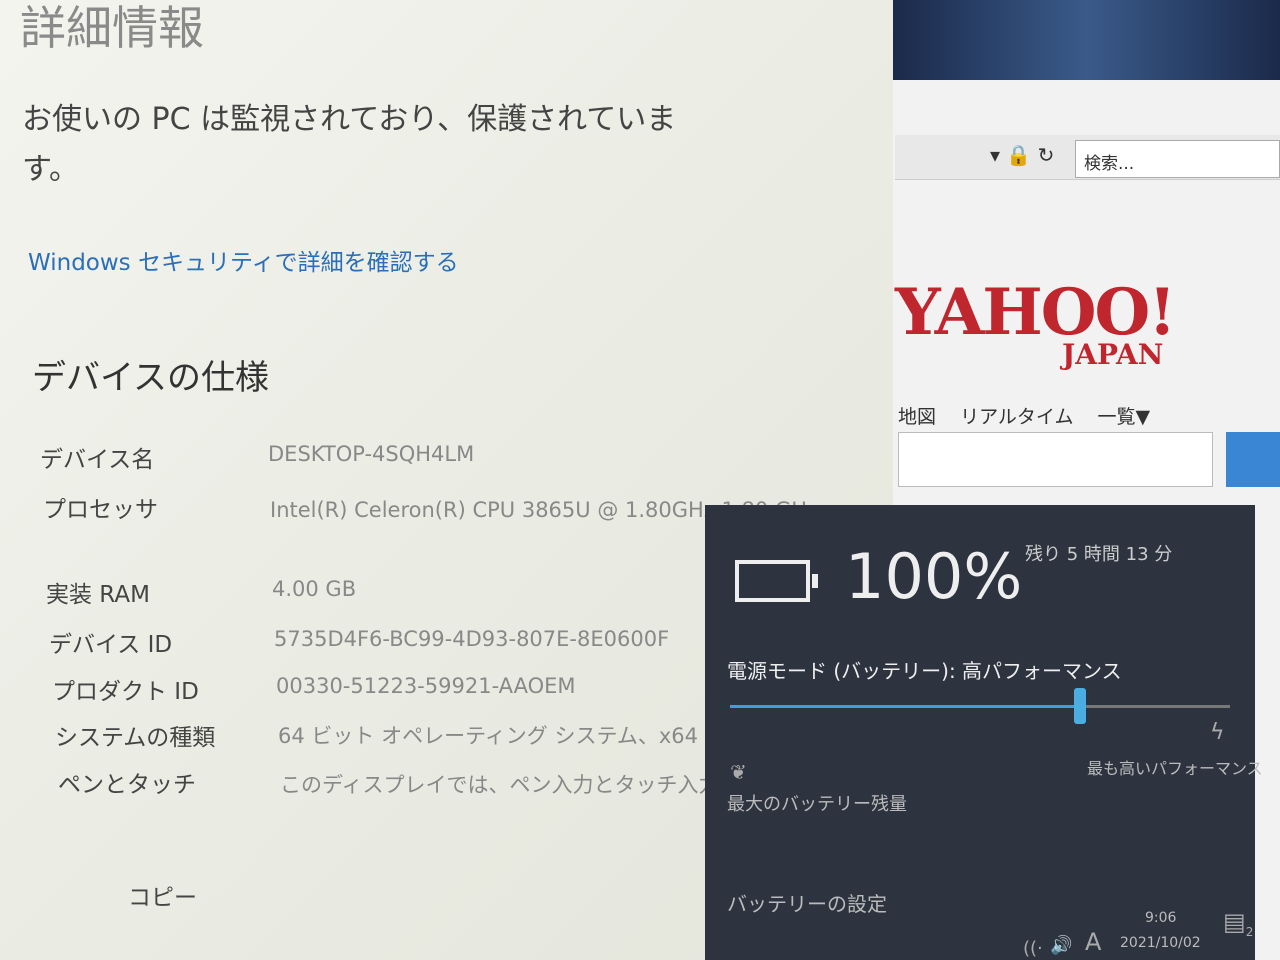  I want to click on spec-label: プロセッサ, so click(100, 510).